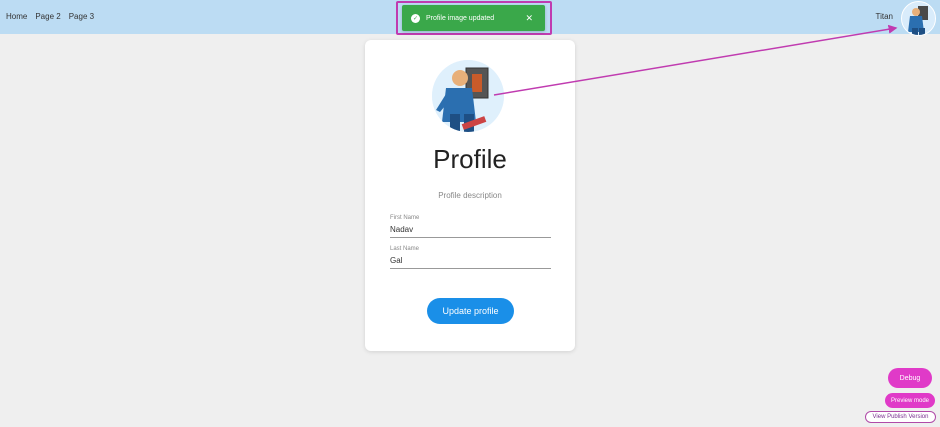 This screenshot has width=940, height=427. What do you see at coordinates (900, 417) in the screenshot?
I see `view-publish-version-button: View Publish Version` at bounding box center [900, 417].